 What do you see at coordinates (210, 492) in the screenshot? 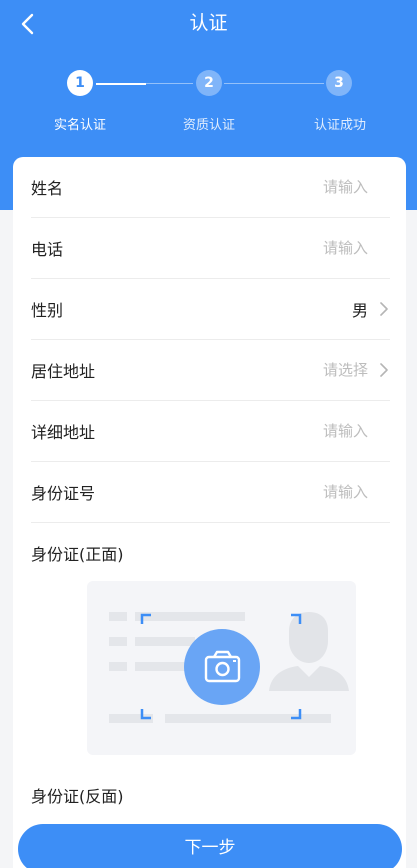
I see `id-number-field: 身份证号 请输入` at bounding box center [210, 492].